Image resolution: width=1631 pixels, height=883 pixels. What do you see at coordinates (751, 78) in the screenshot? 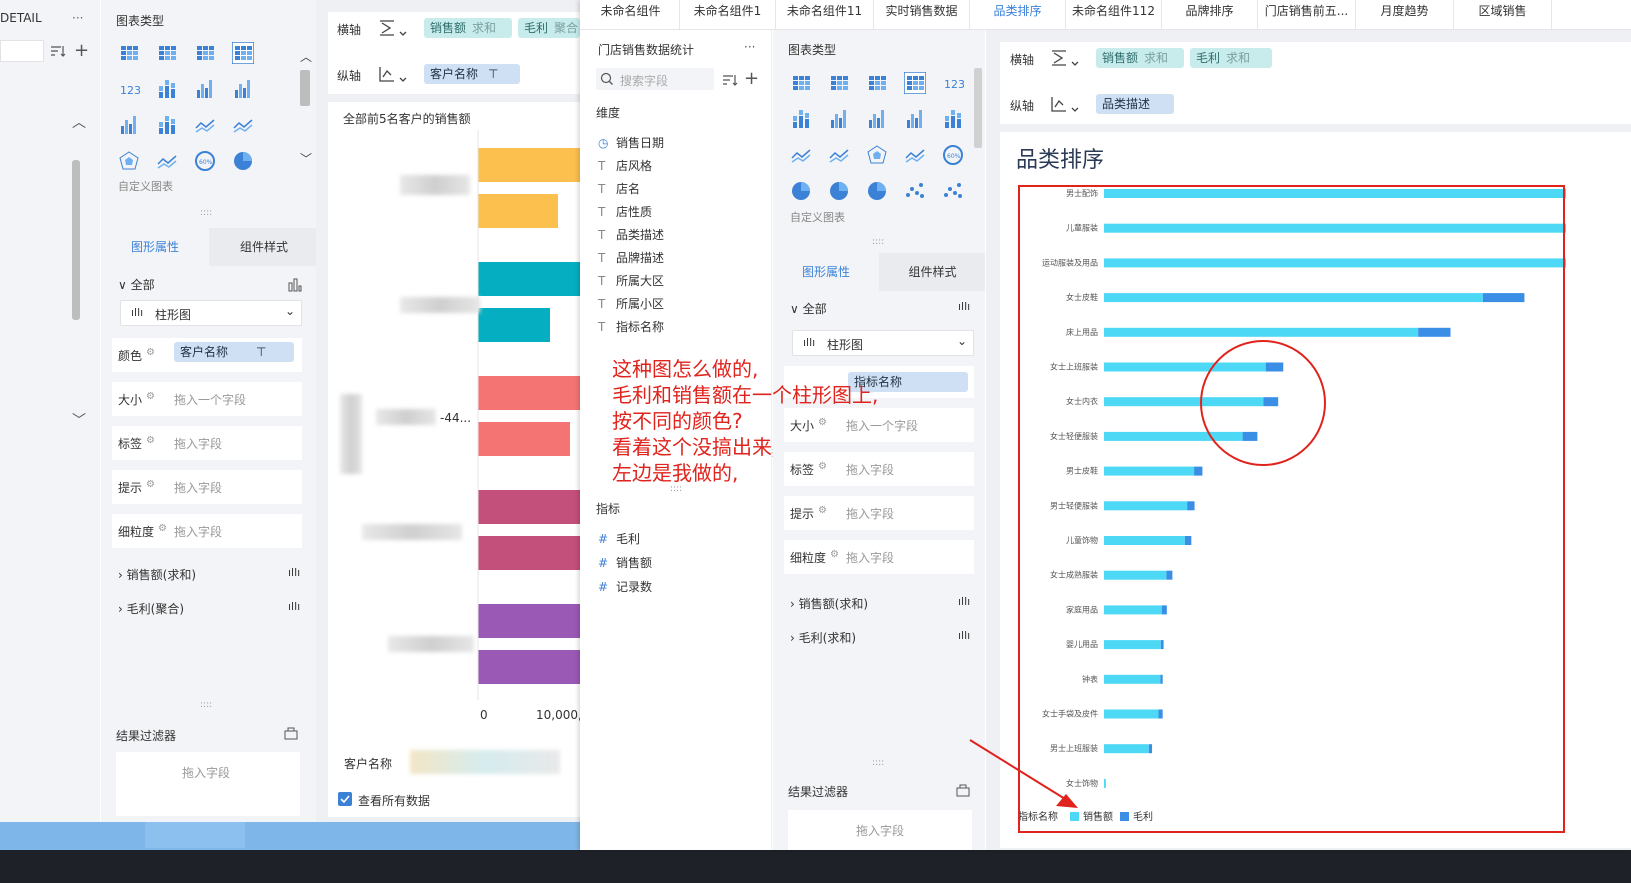
I see `add-icon: +` at bounding box center [751, 78].